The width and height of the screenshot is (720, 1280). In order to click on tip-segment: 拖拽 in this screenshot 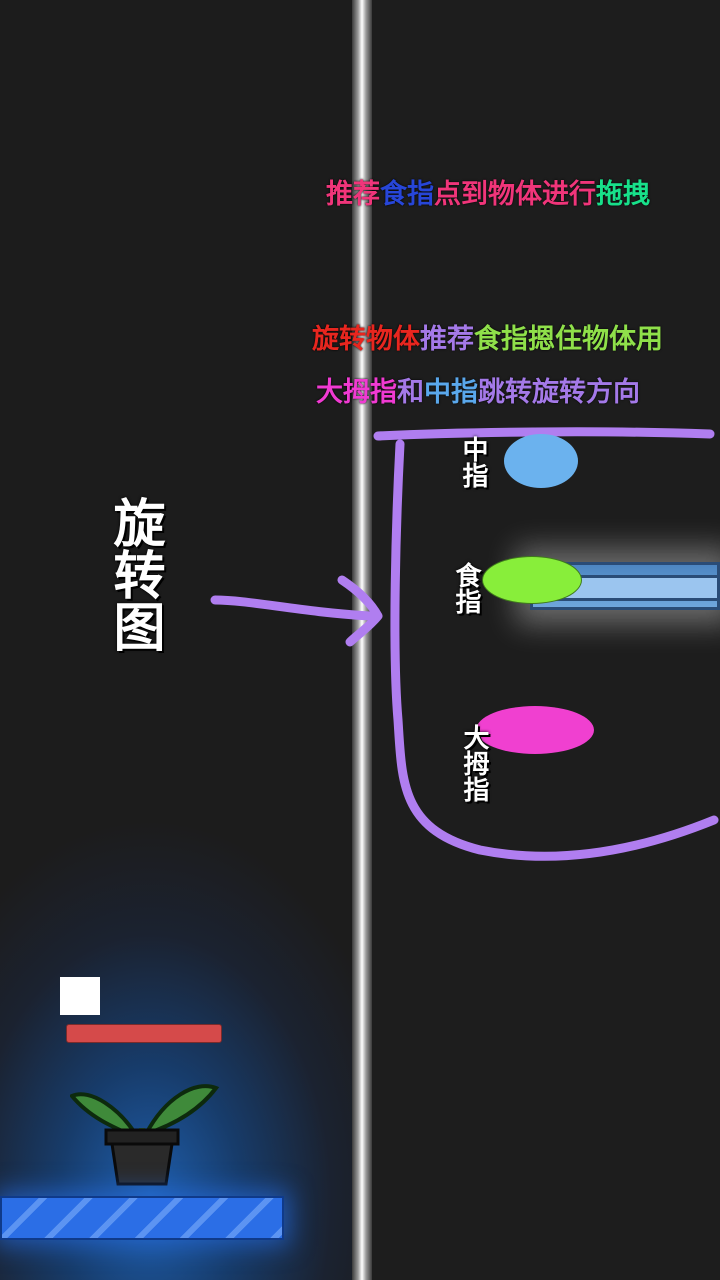, I will do `click(623, 194)`.